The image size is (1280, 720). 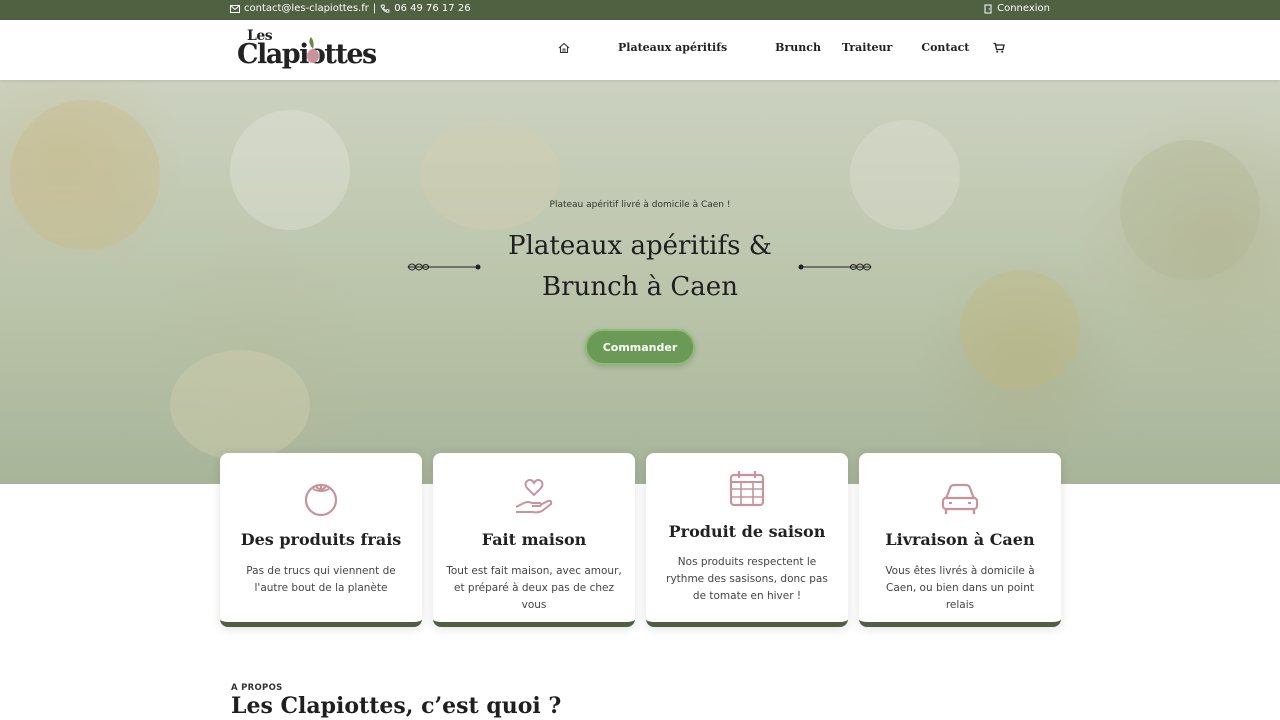 What do you see at coordinates (640, 347) in the screenshot?
I see `order-button: Commander` at bounding box center [640, 347].